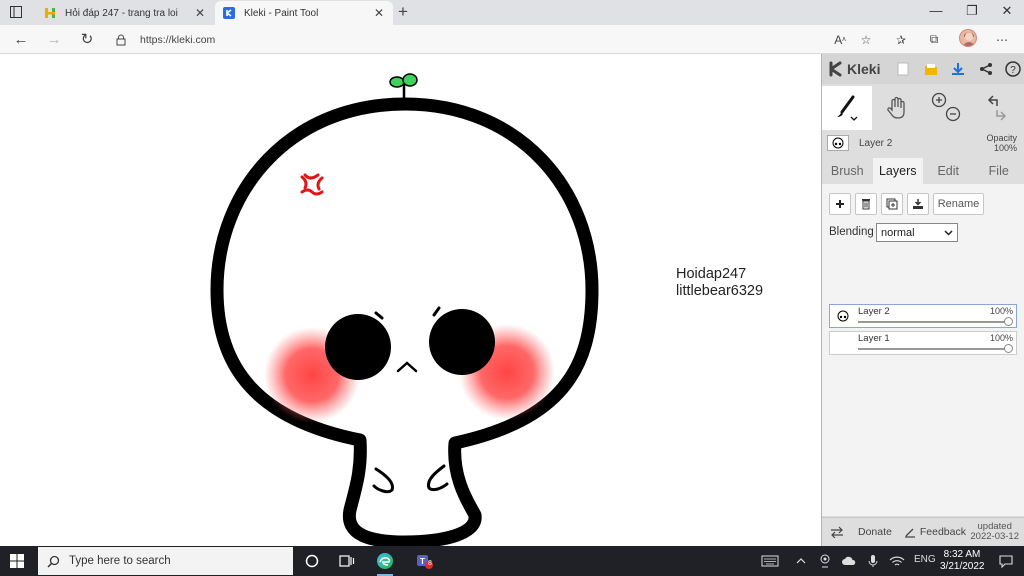 Image resolution: width=1024 pixels, height=576 pixels. What do you see at coordinates (229, 13) in the screenshot?
I see `kleki-favicon-icon` at bounding box center [229, 13].